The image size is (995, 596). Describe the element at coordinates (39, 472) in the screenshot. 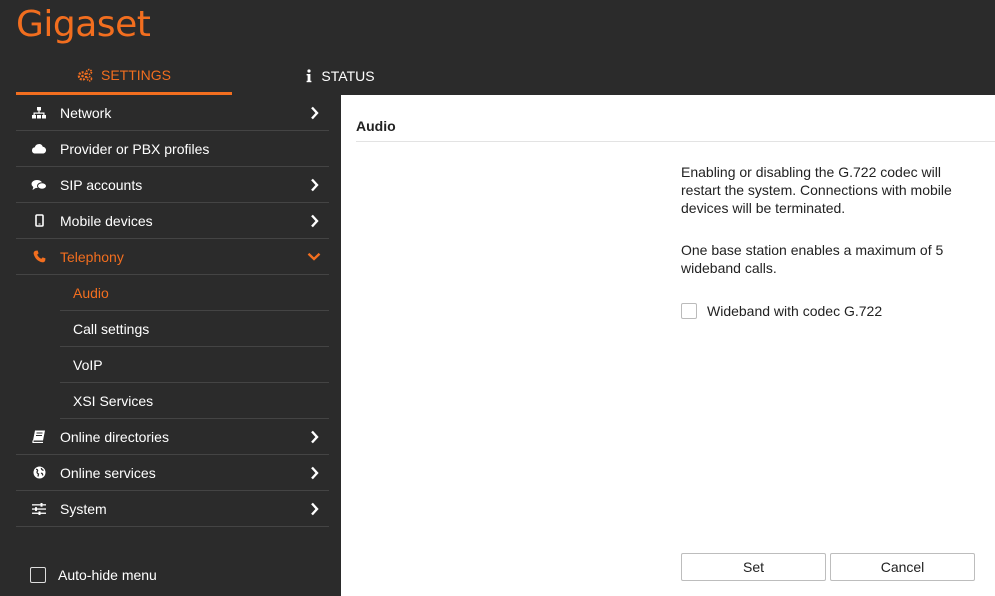

I see `globe-icon` at that location.